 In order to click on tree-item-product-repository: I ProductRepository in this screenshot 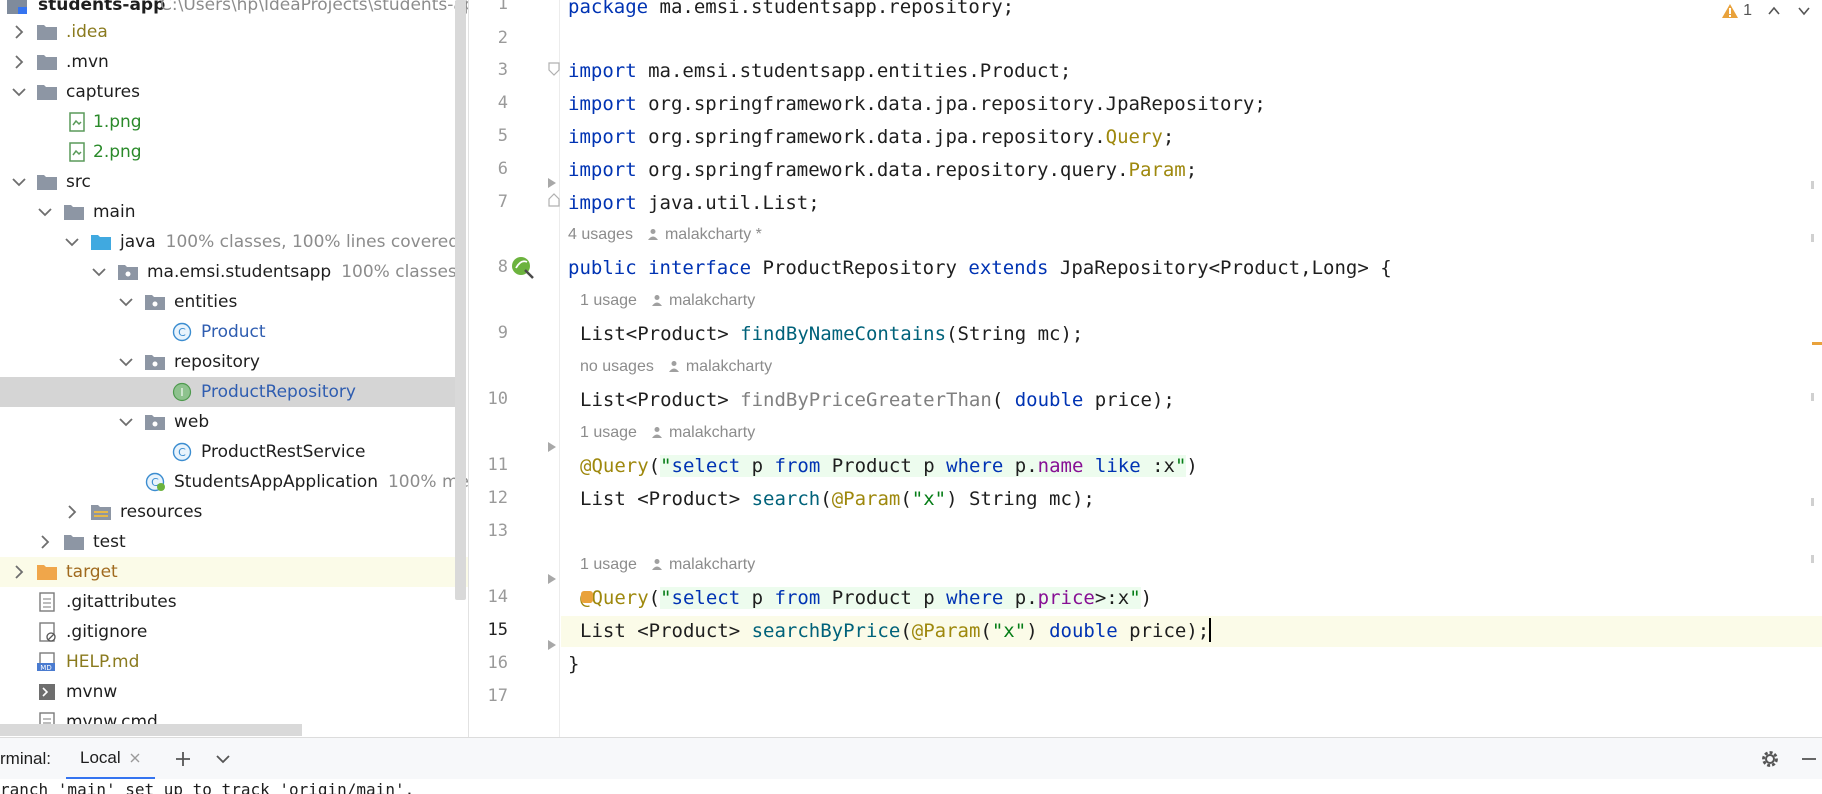, I will do `click(233, 392)`.